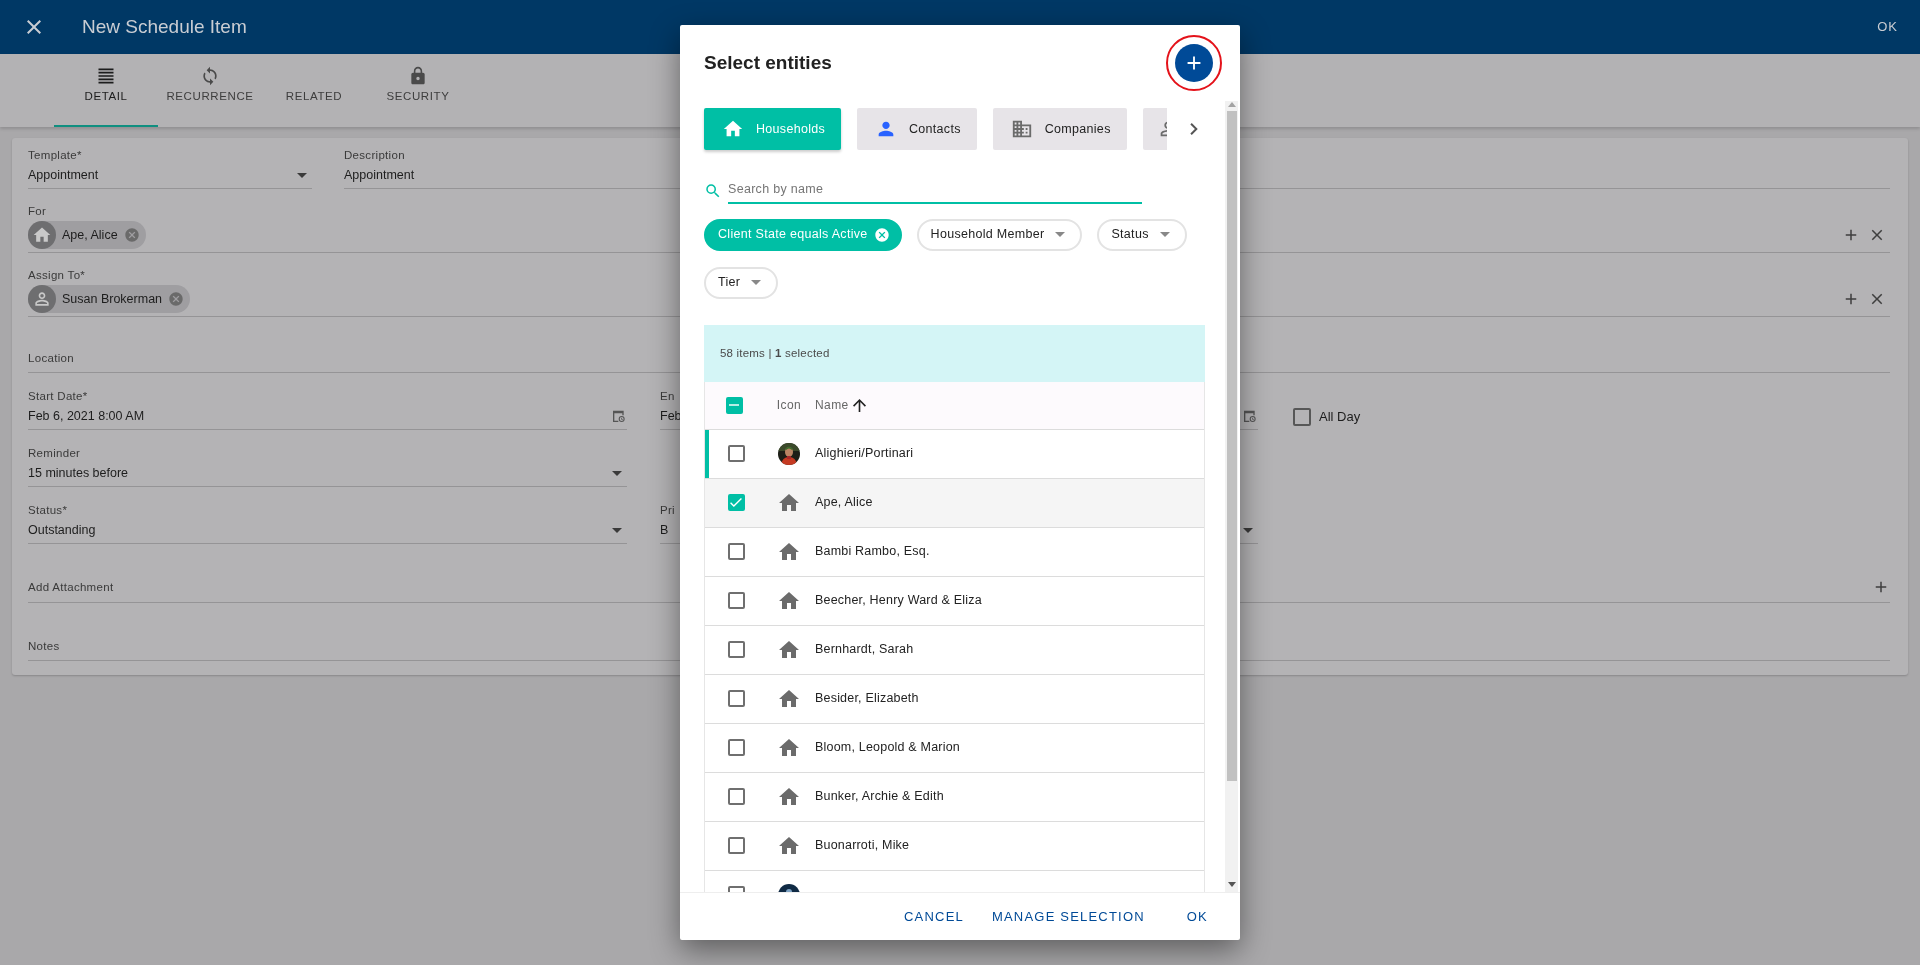  I want to click on field-label: En, so click(667, 396).